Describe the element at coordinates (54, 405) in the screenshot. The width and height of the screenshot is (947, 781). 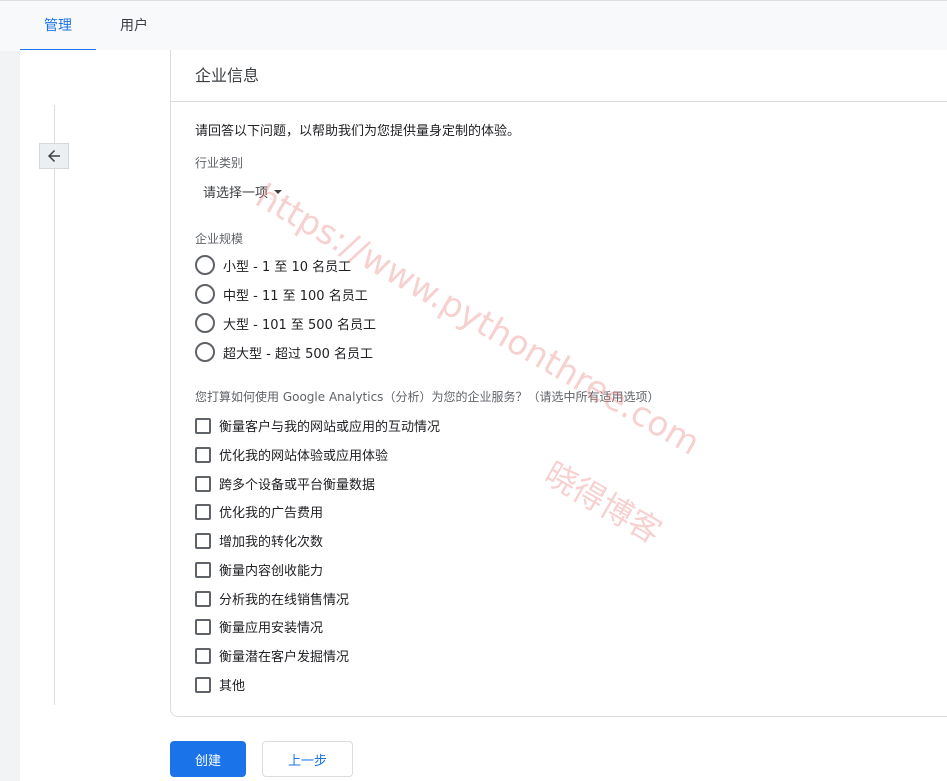
I see `step-progress-line` at that location.